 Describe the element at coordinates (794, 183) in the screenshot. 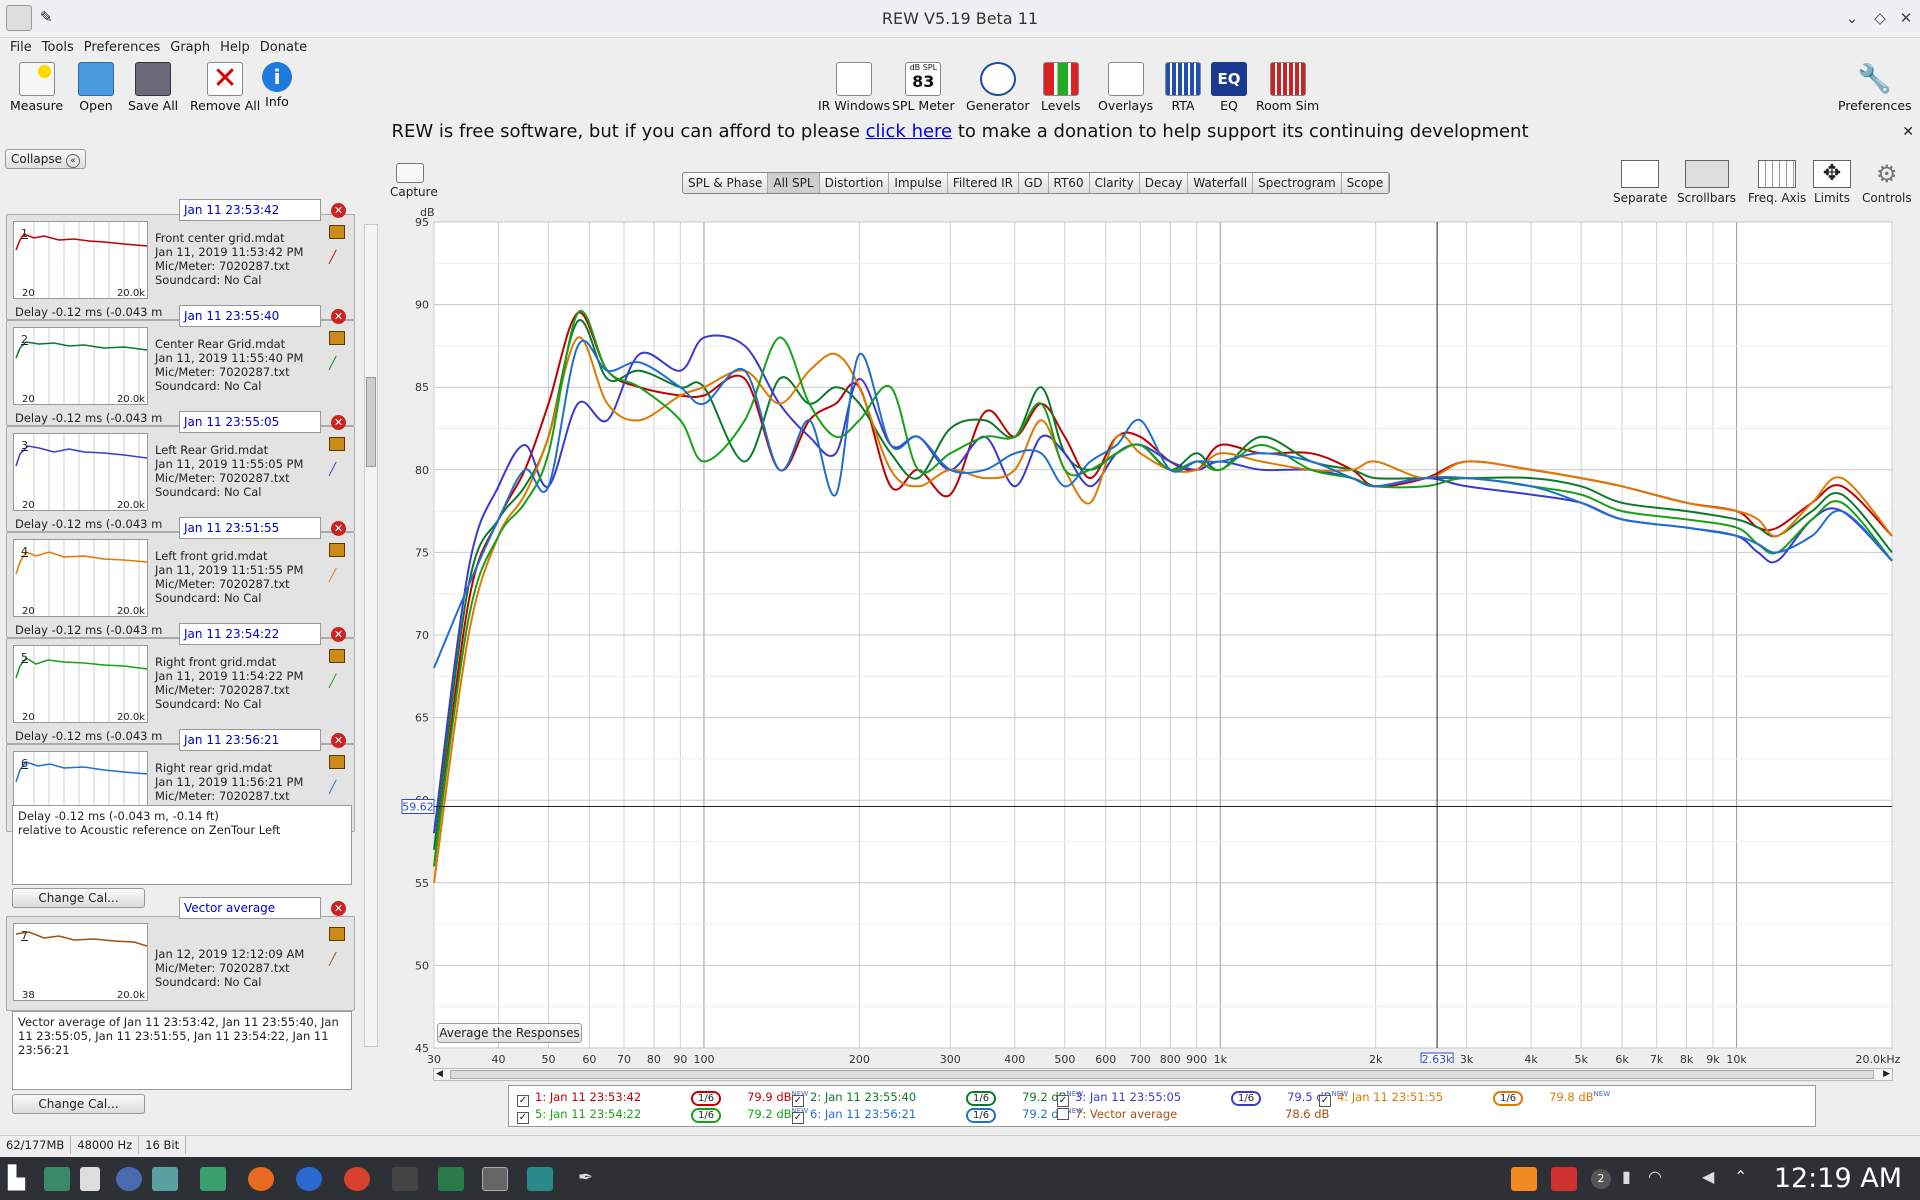

I see `tab-all-spl: All SPL` at that location.